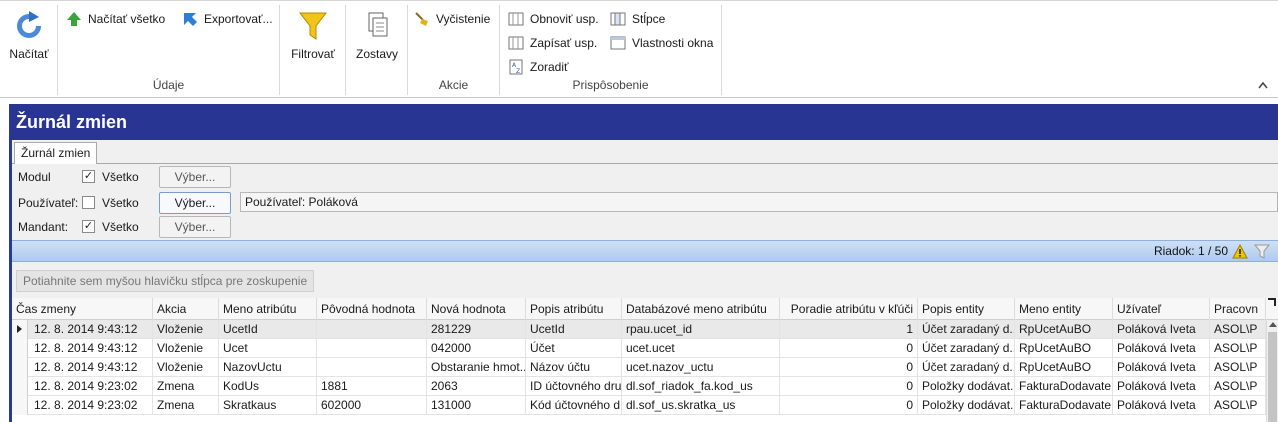 This screenshot has height=422, width=1278. What do you see at coordinates (29, 35) in the screenshot?
I see `load-button: Načítať` at bounding box center [29, 35].